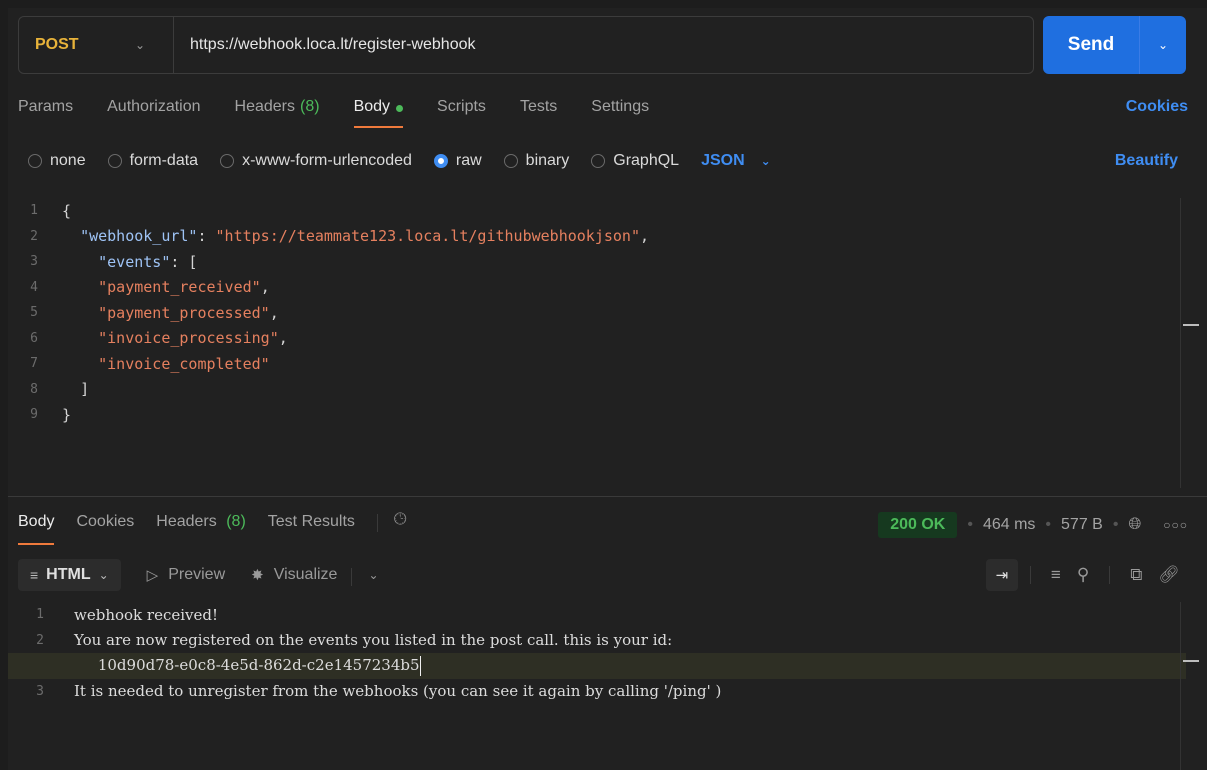  What do you see at coordinates (96, 45) in the screenshot?
I see `method-select: POST ⌄` at bounding box center [96, 45].